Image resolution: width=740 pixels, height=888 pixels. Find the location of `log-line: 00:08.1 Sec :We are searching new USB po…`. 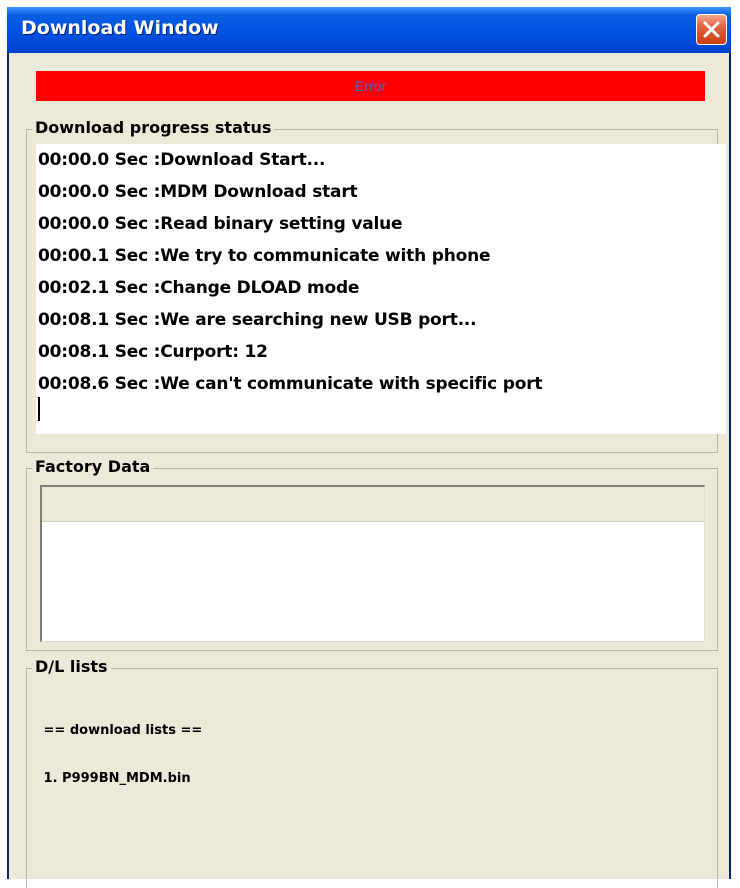

log-line: 00:08.1 Sec :We are searching new USB po… is located at coordinates (257, 320).